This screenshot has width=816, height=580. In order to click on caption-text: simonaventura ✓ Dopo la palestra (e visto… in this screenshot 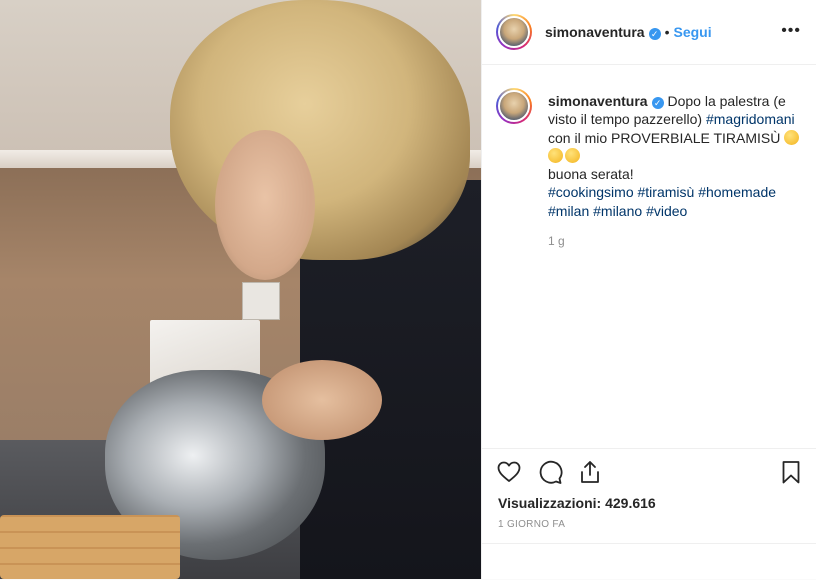, I will do `click(677, 156)`.